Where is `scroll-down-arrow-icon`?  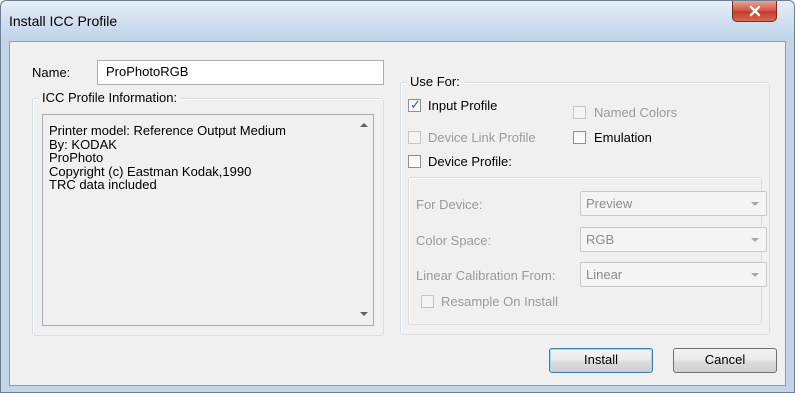 scroll-down-arrow-icon is located at coordinates (364, 314).